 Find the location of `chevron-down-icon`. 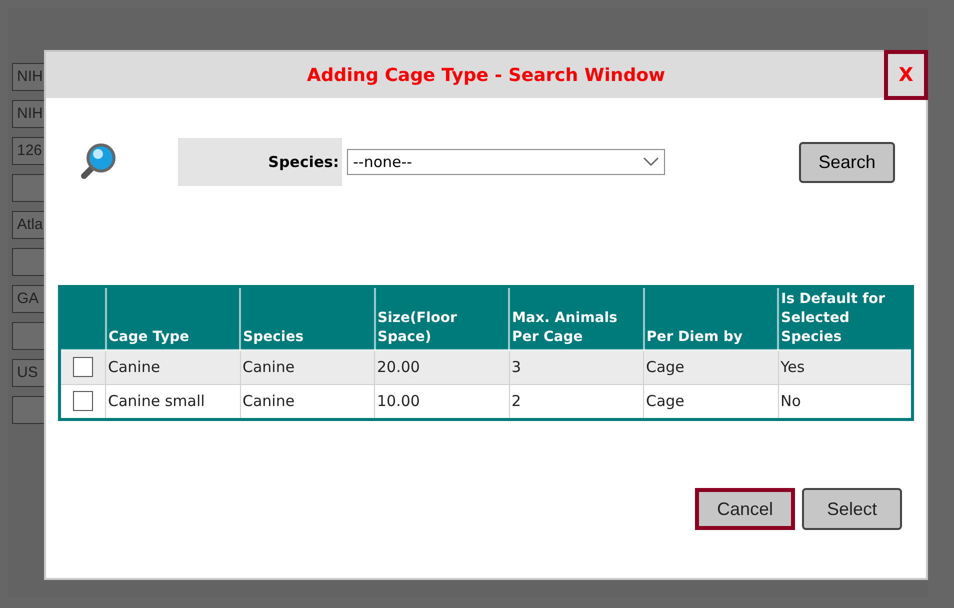

chevron-down-icon is located at coordinates (651, 162).